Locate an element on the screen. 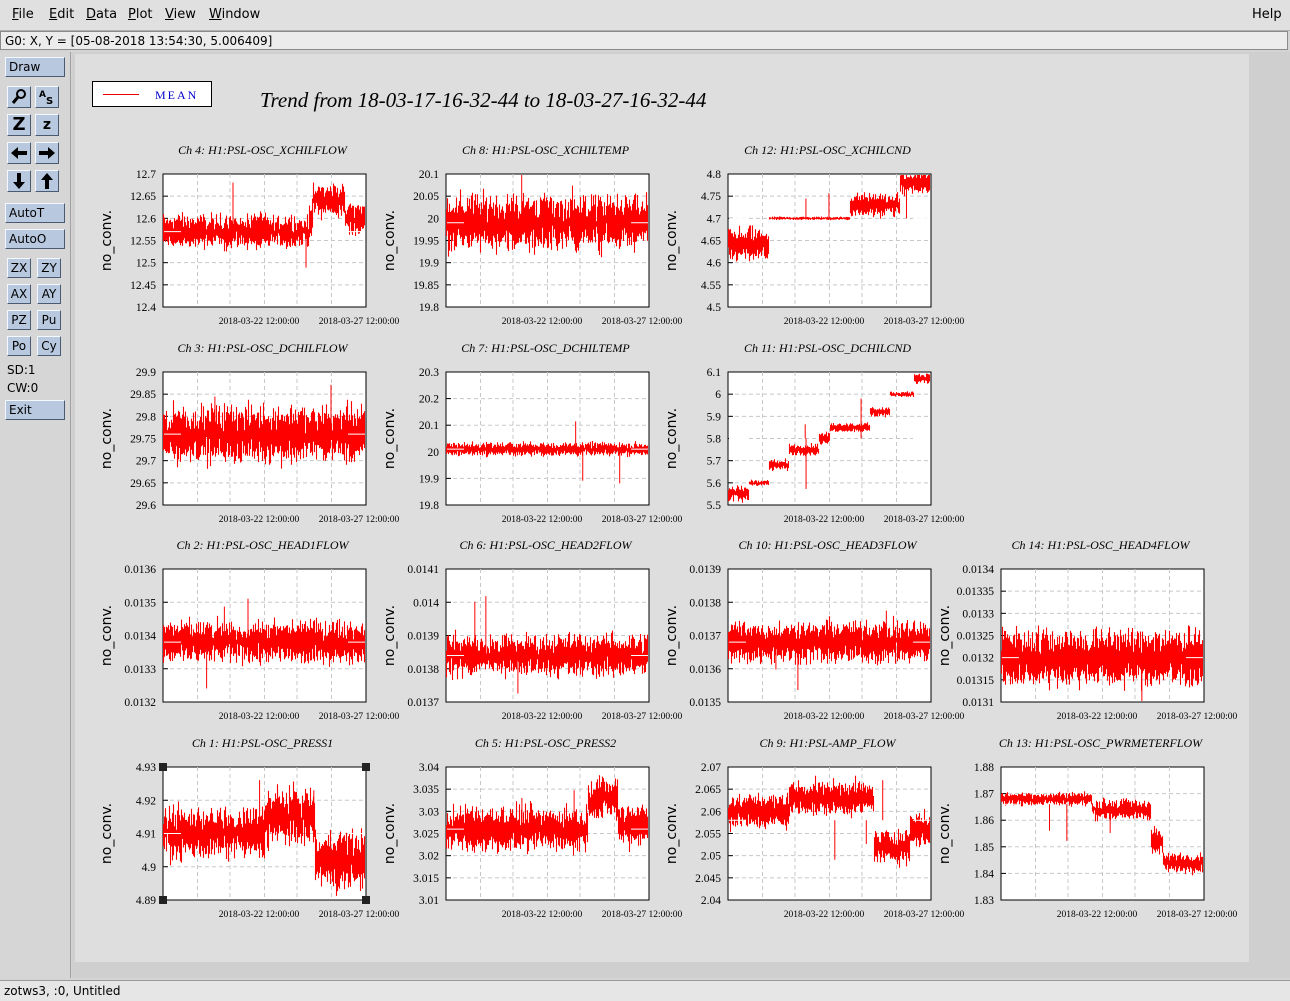 This screenshot has height=1001, width=1290. y-tick-label: 5.7 is located at coordinates (714, 462).